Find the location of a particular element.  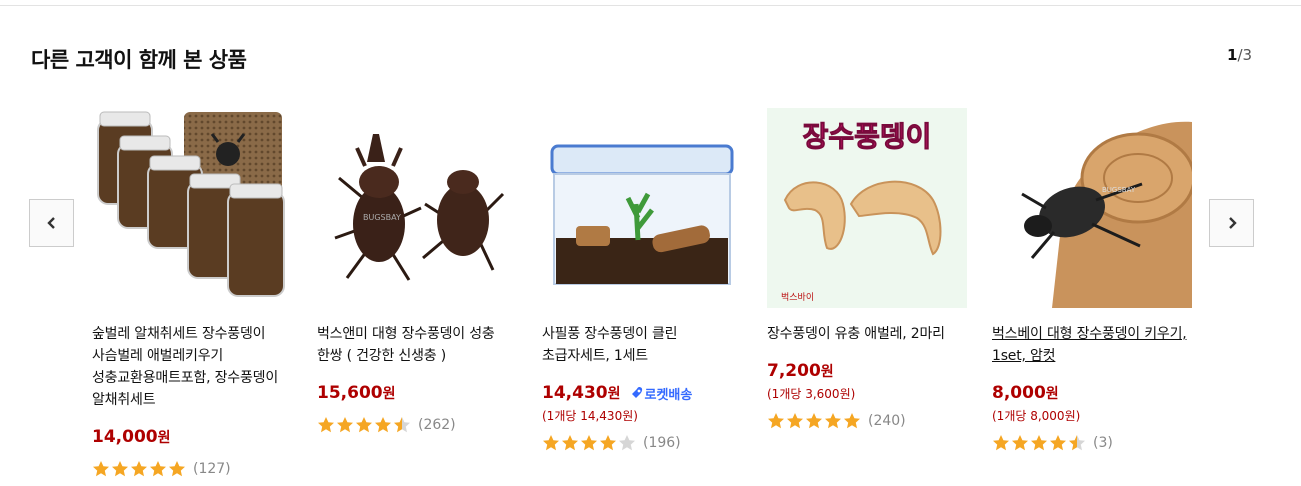

rocket-delivery-label: 로켓배송 is located at coordinates (668, 395).